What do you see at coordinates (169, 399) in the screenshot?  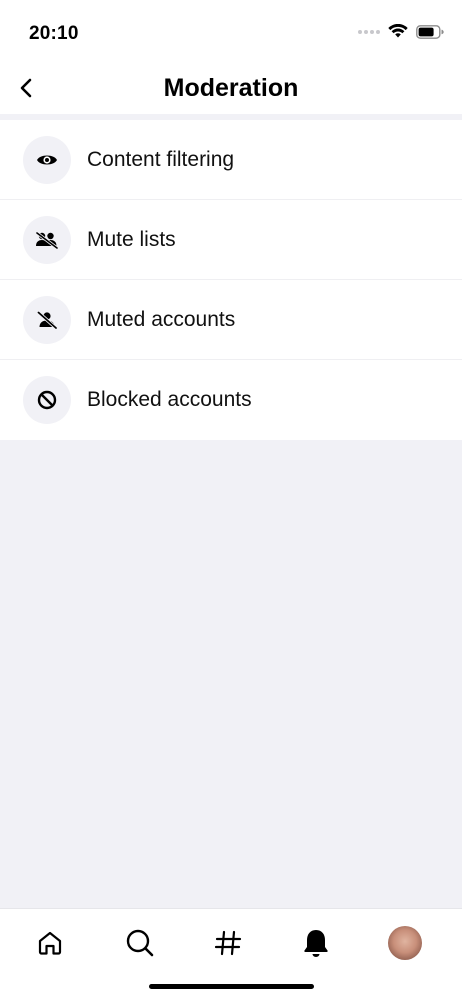 I see `menu-item-label: Blocked accounts` at bounding box center [169, 399].